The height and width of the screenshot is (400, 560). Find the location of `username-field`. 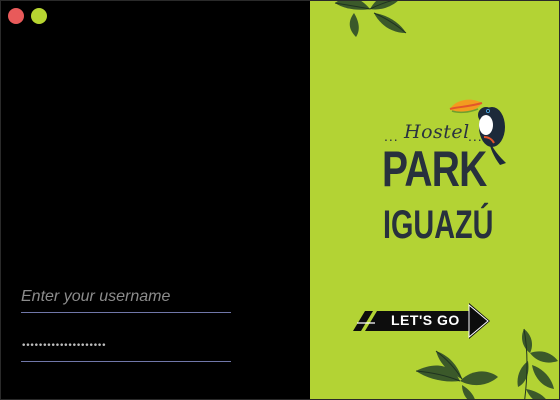

username-field is located at coordinates (126, 299).